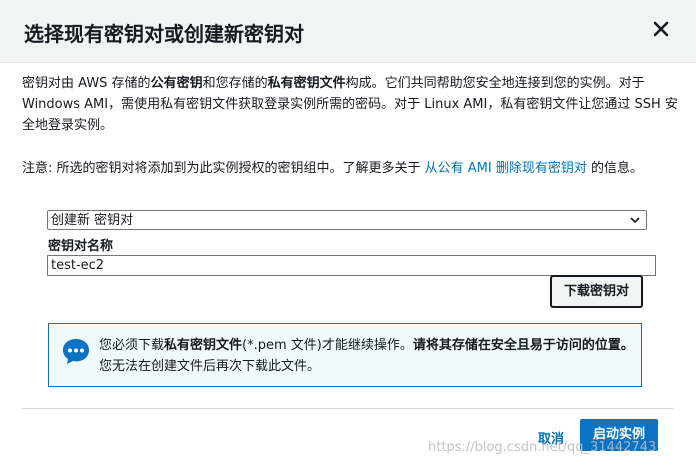 Image resolution: width=696 pixels, height=467 pixels. What do you see at coordinates (635, 220) in the screenshot?
I see `chevron-down-icon` at bounding box center [635, 220].